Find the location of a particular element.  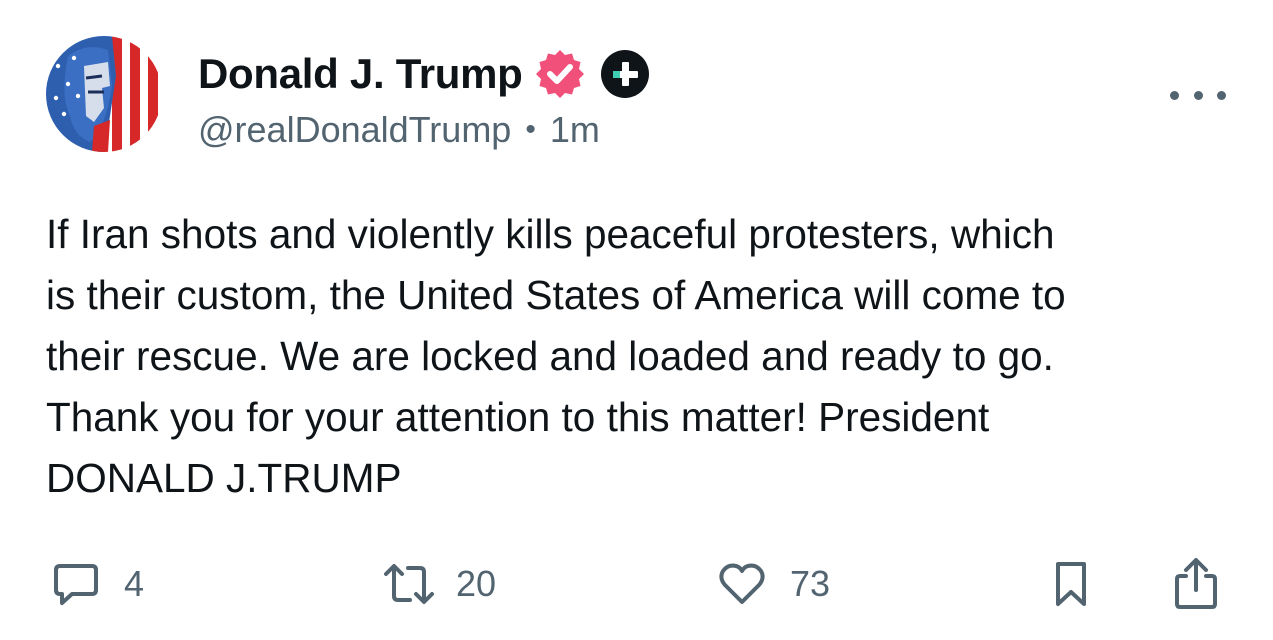

author-name-row: Donald J. Trump is located at coordinates (423, 74).